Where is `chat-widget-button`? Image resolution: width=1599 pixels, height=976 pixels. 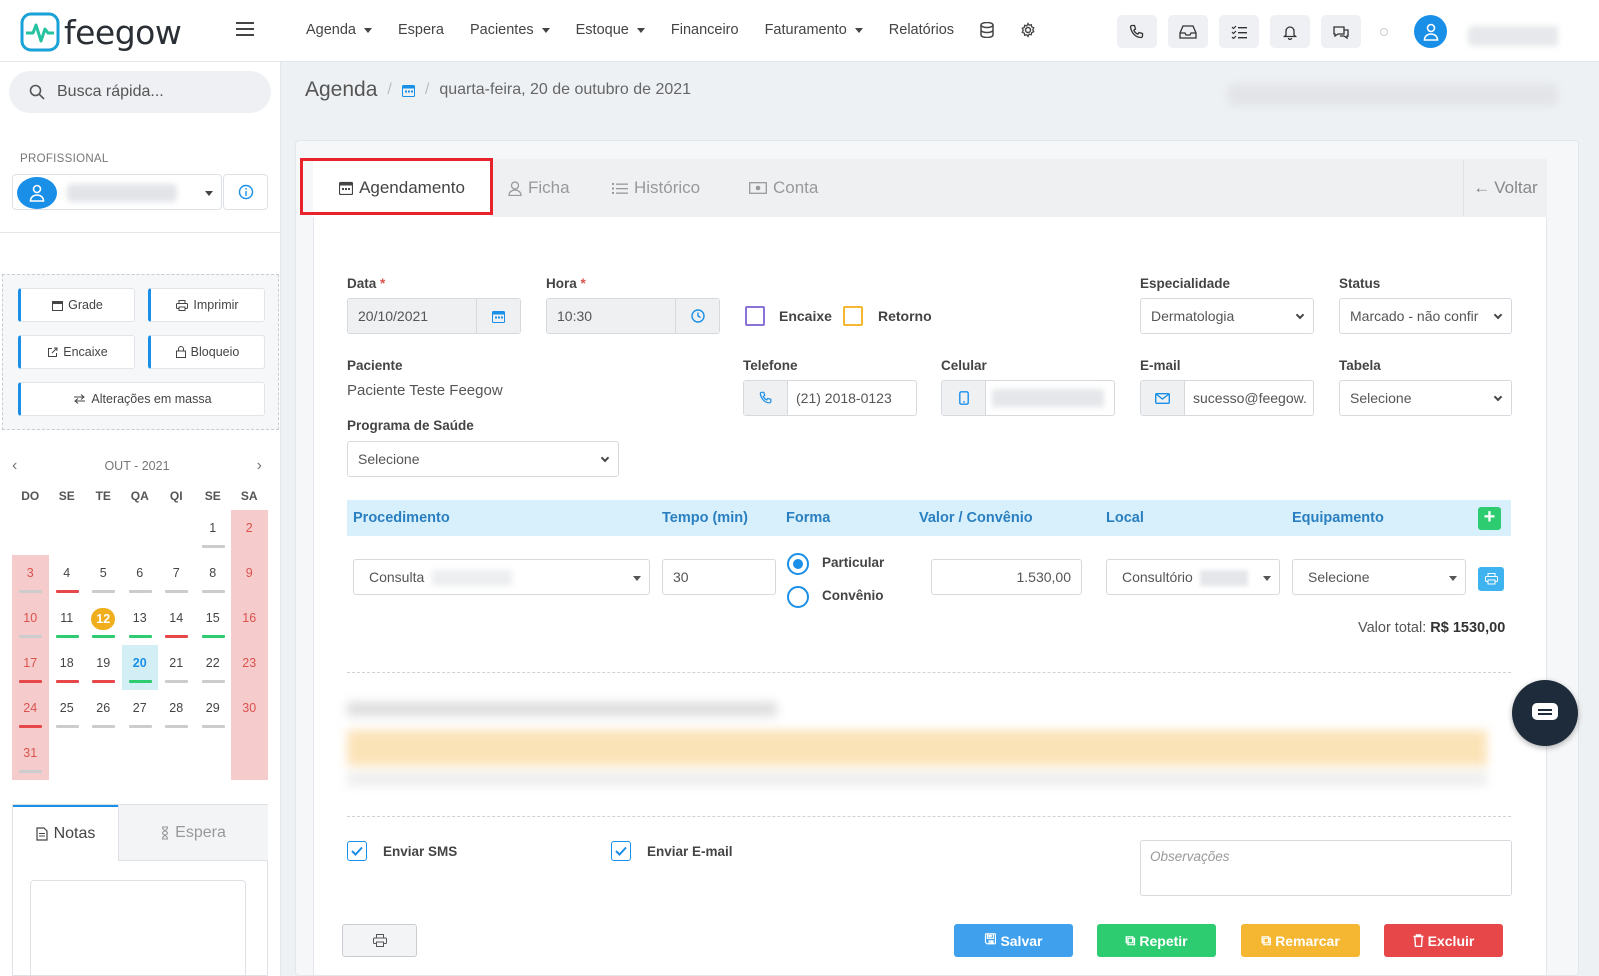 chat-widget-button is located at coordinates (1545, 713).